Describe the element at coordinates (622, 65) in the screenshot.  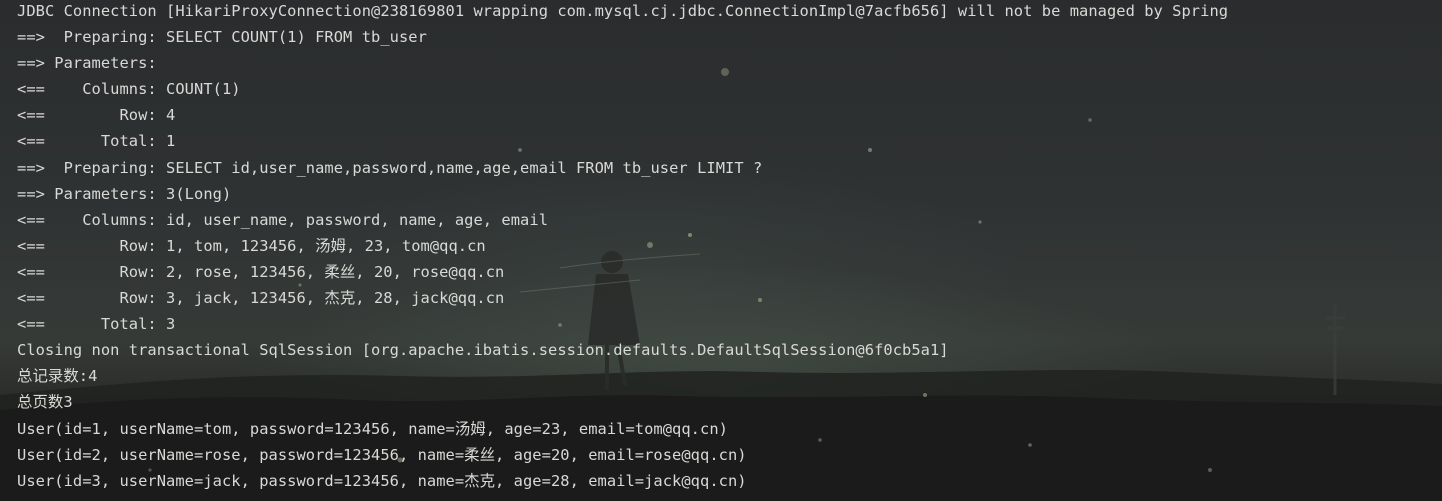
I see `console-line-parameters-empty: ==> Parameters:` at that location.